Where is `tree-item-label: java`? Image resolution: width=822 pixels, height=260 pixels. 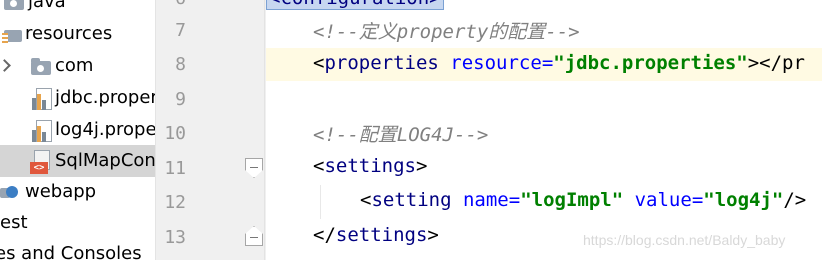 tree-item-label: java is located at coordinates (47, 6).